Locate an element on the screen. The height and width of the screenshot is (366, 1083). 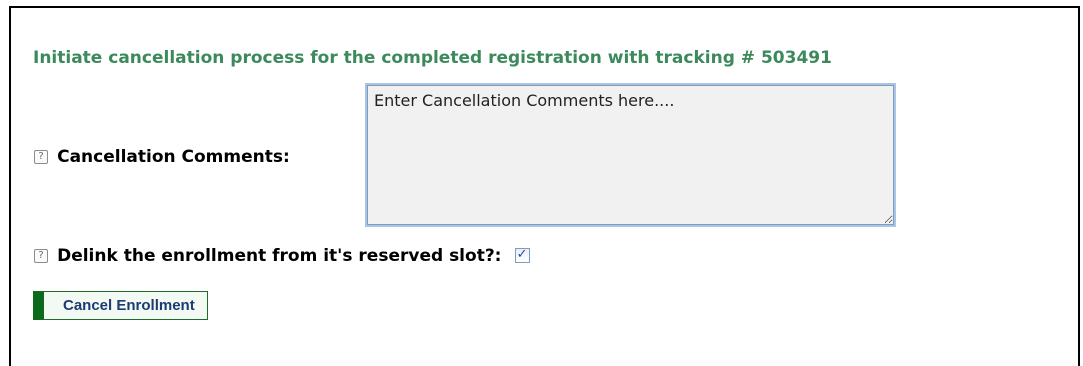
comments-label: Cancellation Comments: is located at coordinates (173, 156).